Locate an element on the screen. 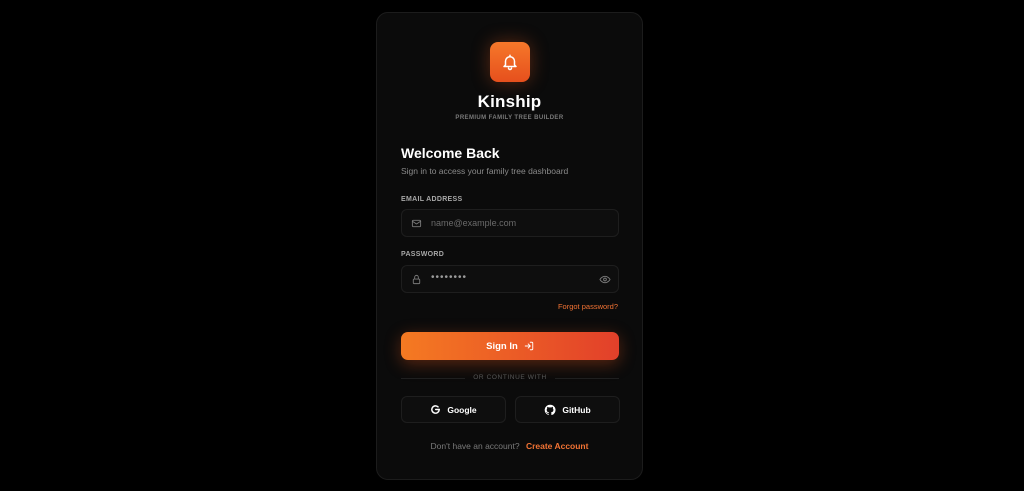 This screenshot has height=491, width=1024. google-label: Google is located at coordinates (462, 409).